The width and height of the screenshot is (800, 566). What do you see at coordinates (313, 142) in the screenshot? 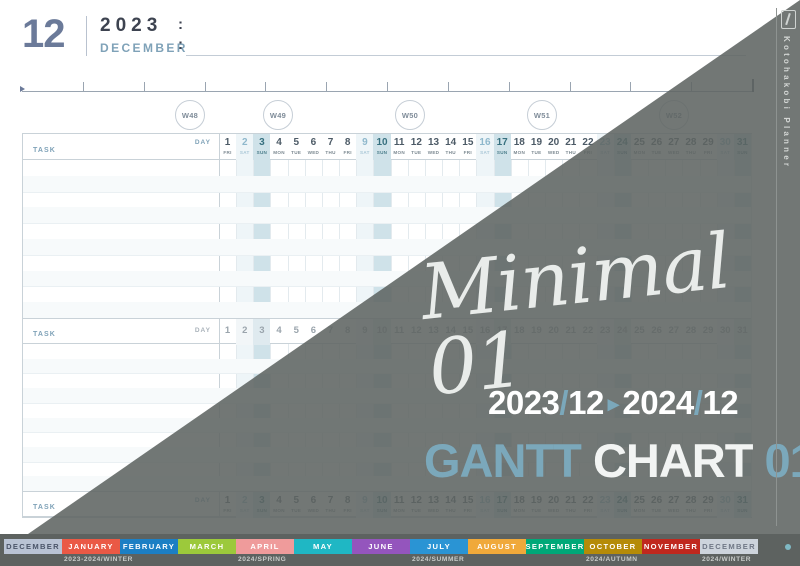
I see `date-number: 6` at bounding box center [313, 142].